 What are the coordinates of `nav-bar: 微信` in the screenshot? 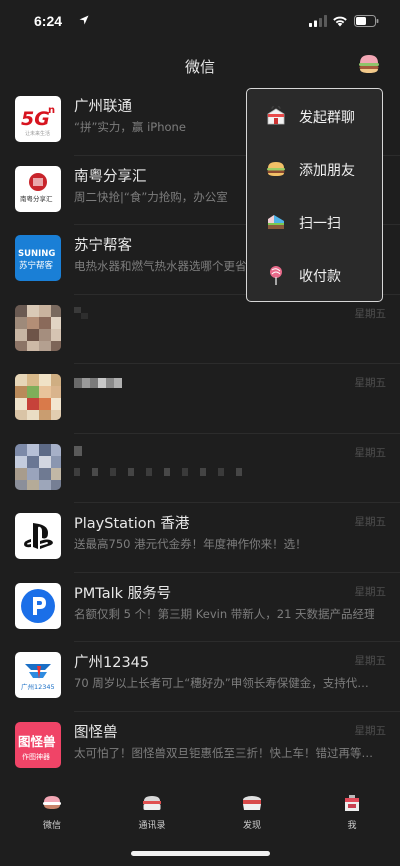 It's located at (200, 65).